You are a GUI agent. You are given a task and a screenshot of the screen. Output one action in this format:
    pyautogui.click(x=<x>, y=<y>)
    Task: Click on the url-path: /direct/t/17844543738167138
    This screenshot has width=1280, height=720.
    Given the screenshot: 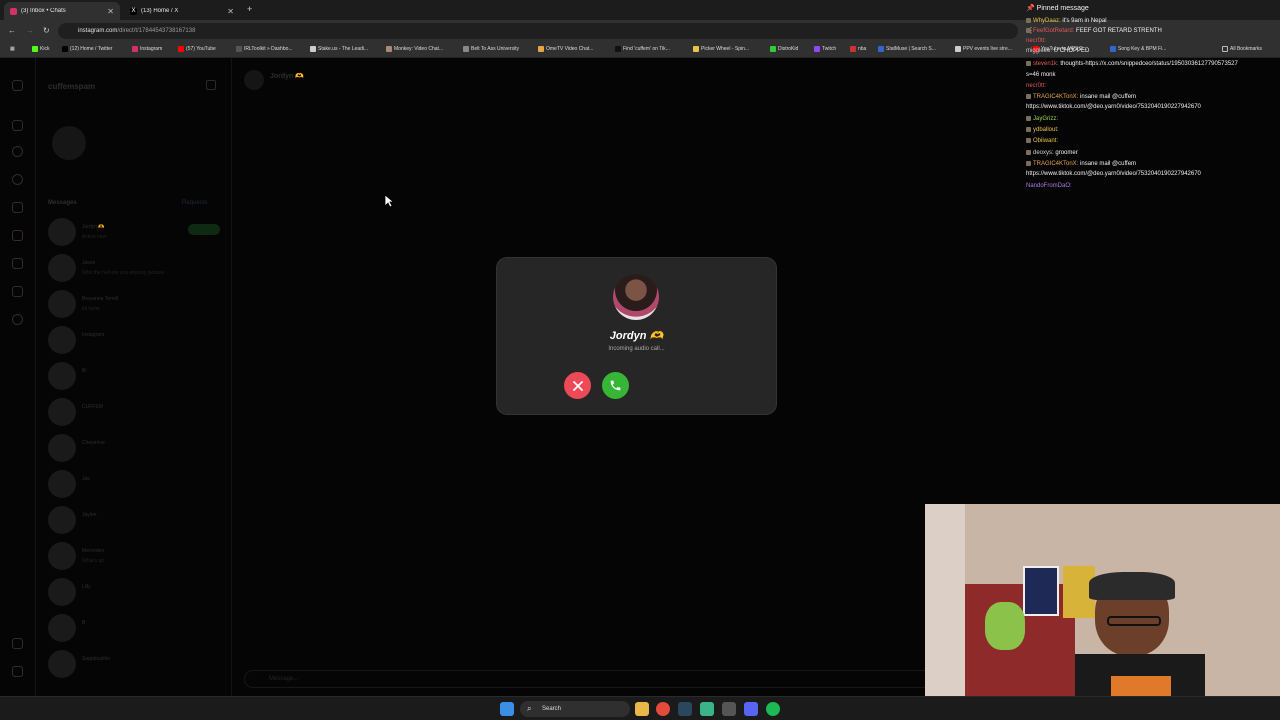 What is the action you would take?
    pyautogui.click(x=156, y=31)
    